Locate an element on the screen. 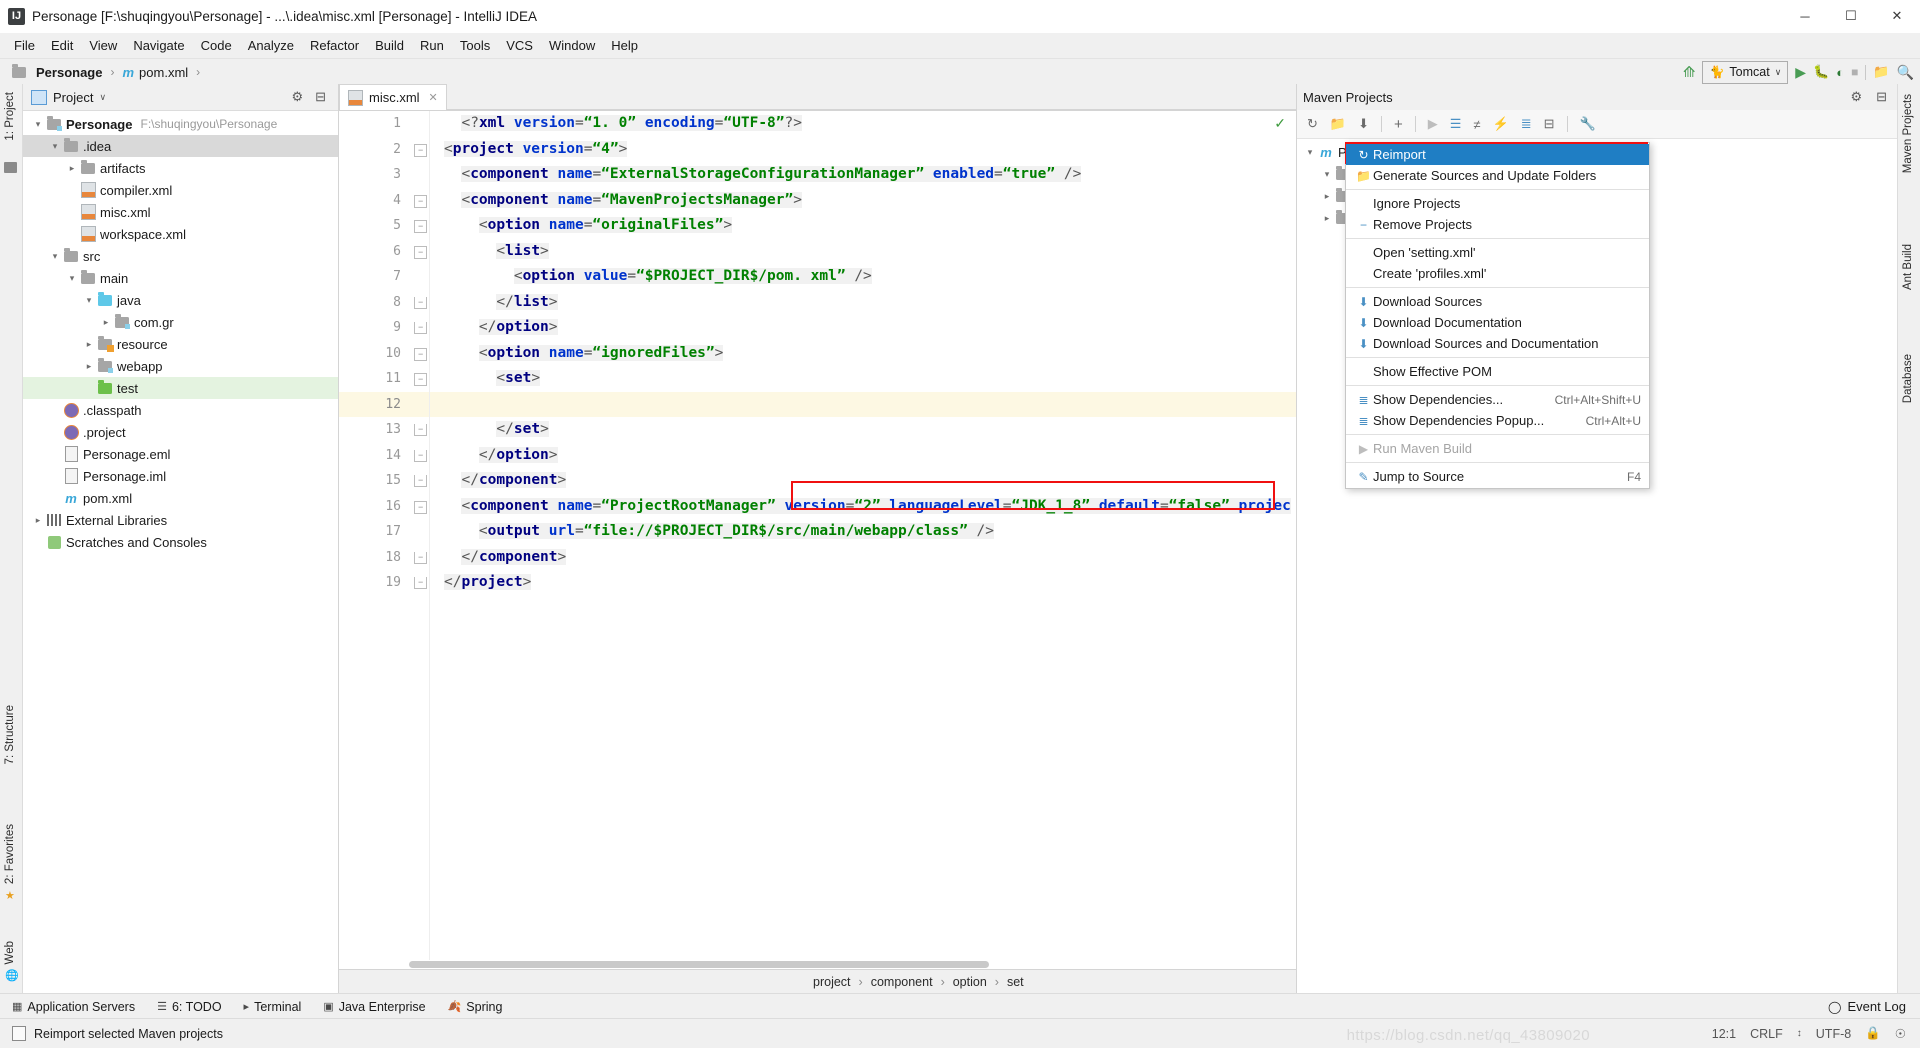 This screenshot has height=1048, width=1920. chevron-down-icon: ∨ is located at coordinates (102, 97).